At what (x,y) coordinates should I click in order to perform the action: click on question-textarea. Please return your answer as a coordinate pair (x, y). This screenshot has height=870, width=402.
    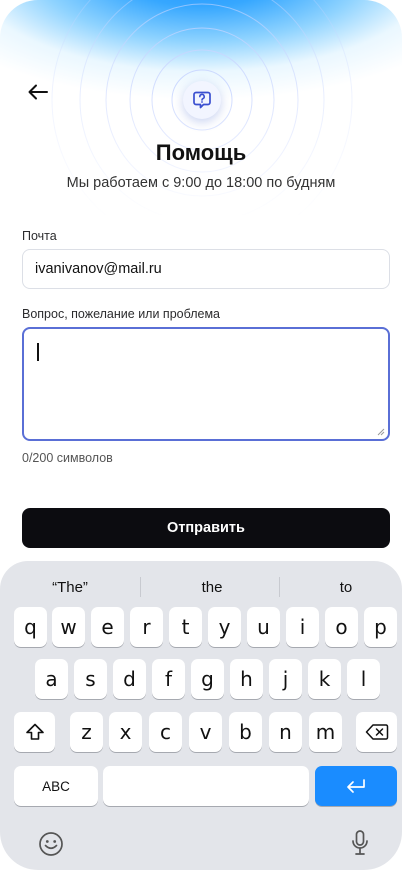
    Looking at the image, I should click on (206, 384).